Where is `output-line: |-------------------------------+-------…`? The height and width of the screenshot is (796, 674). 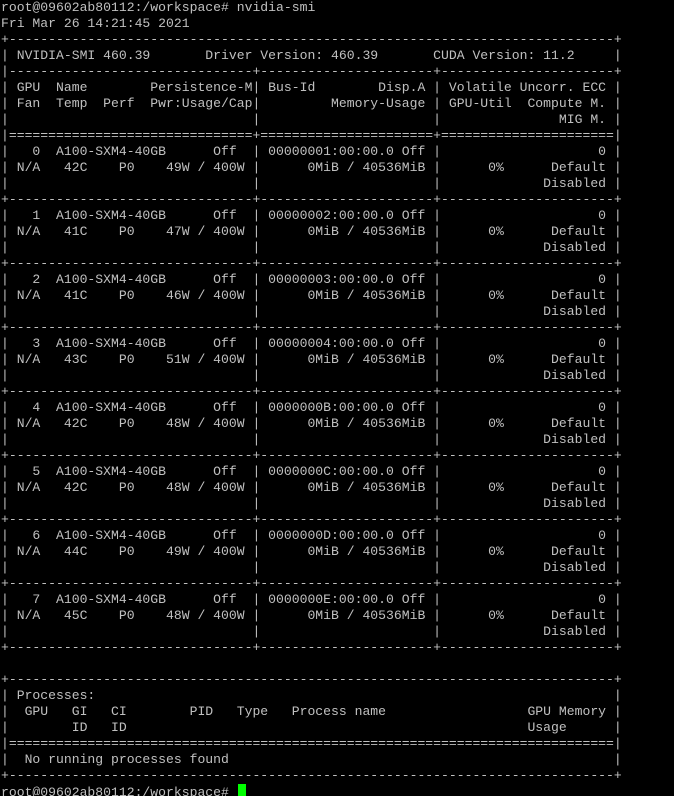 output-line: |-------------------------------+-------… is located at coordinates (311, 71).